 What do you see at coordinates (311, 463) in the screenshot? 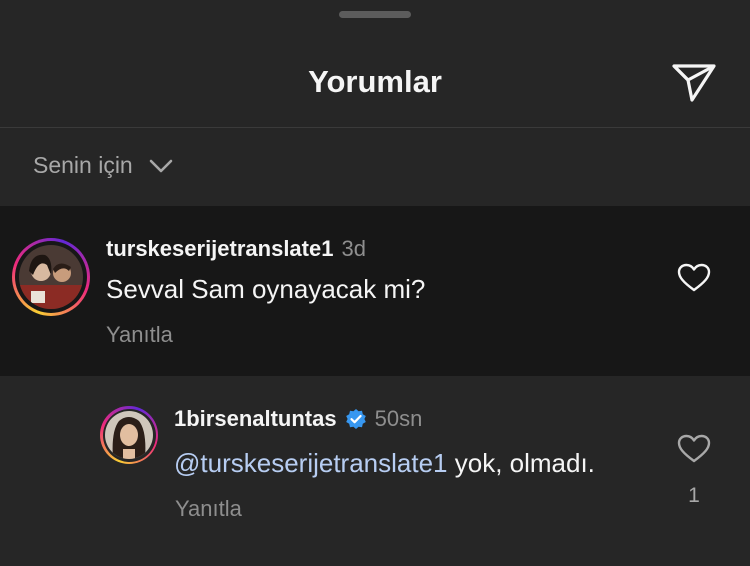
I see `mention-link: @turskeserijetranslate1` at bounding box center [311, 463].